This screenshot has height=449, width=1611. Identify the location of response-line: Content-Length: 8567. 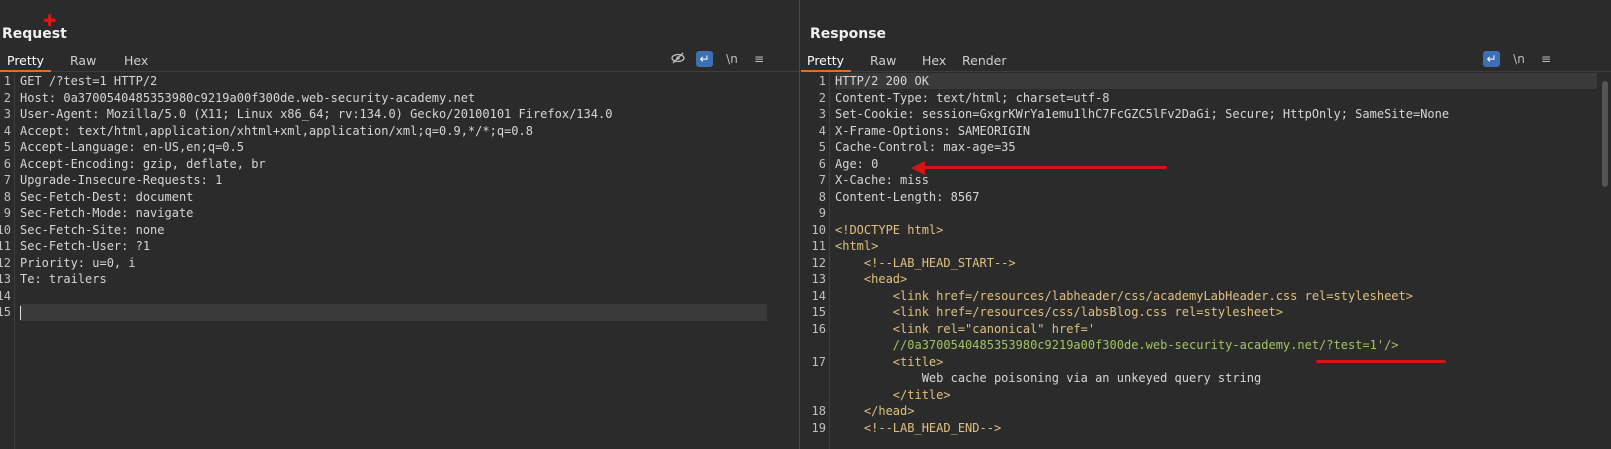
(907, 196).